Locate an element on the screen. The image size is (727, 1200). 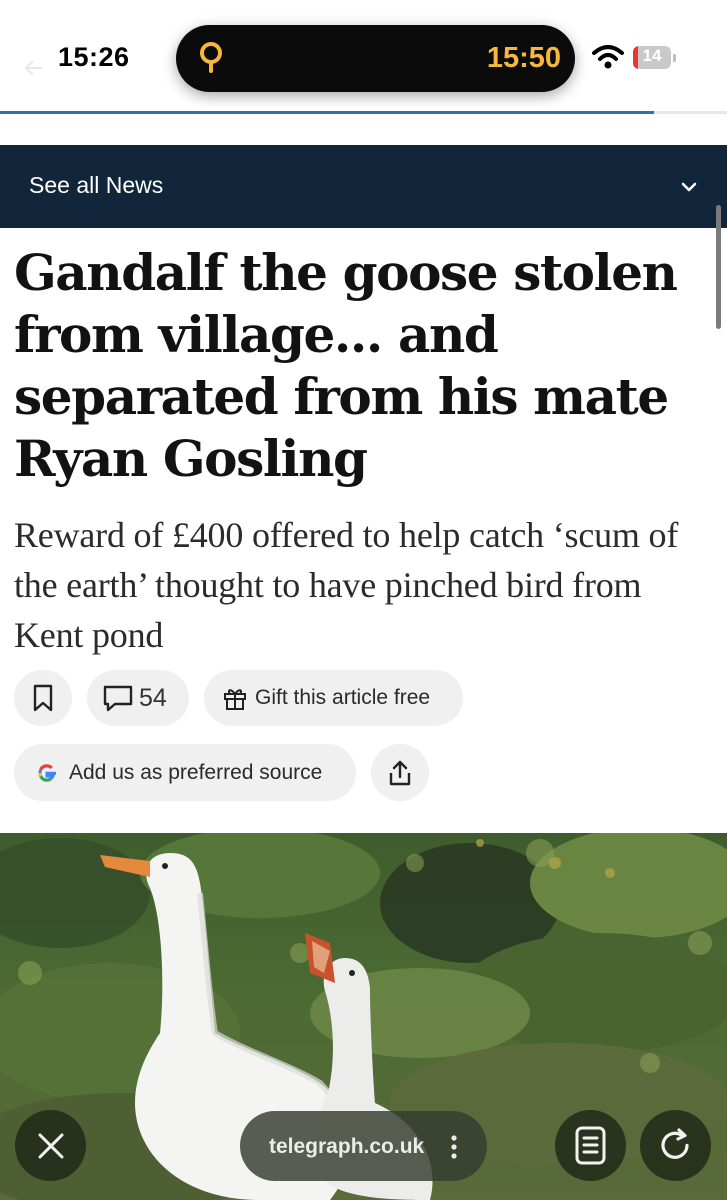
battery-level: 14 is located at coordinates (652, 55).